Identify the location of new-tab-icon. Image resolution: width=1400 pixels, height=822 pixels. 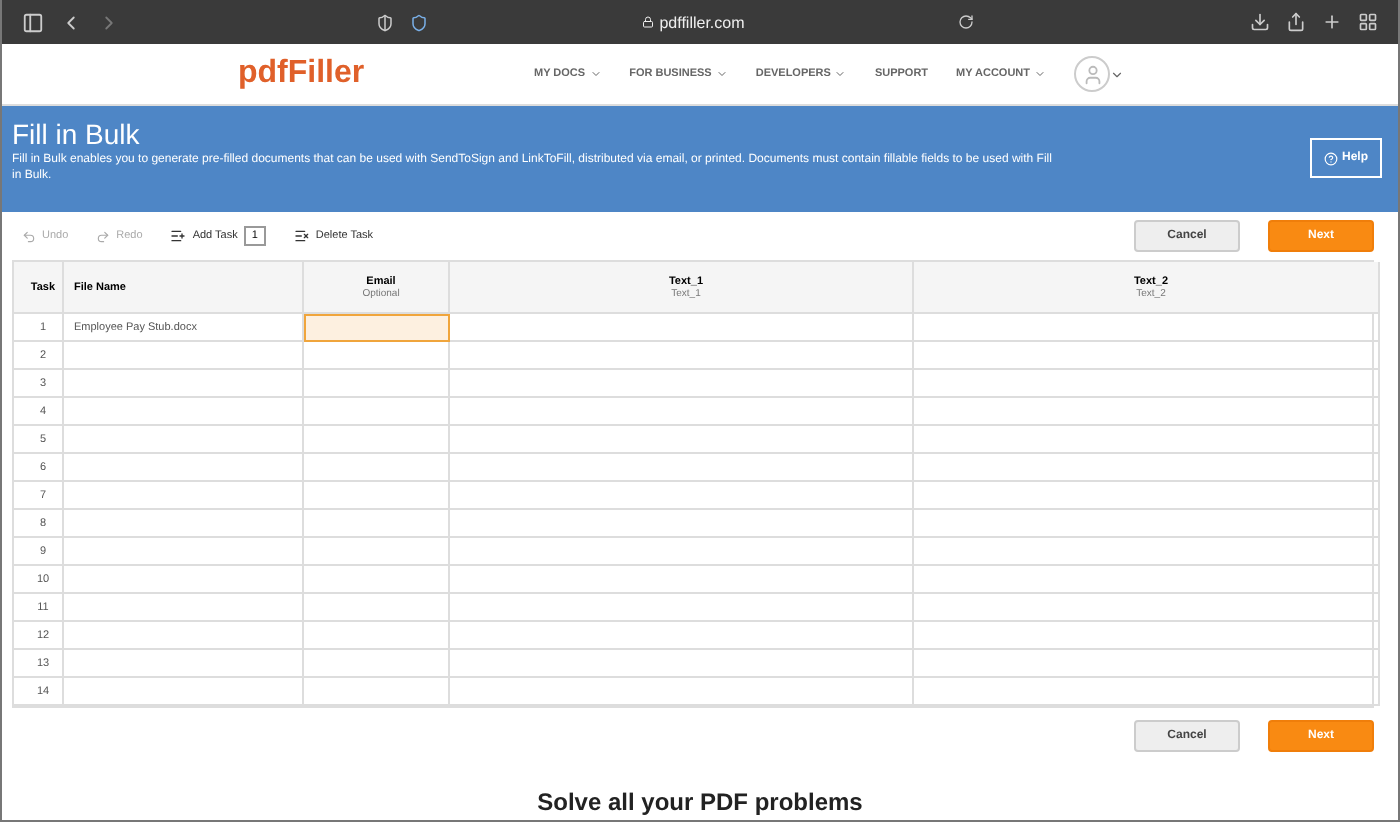
(1332, 22).